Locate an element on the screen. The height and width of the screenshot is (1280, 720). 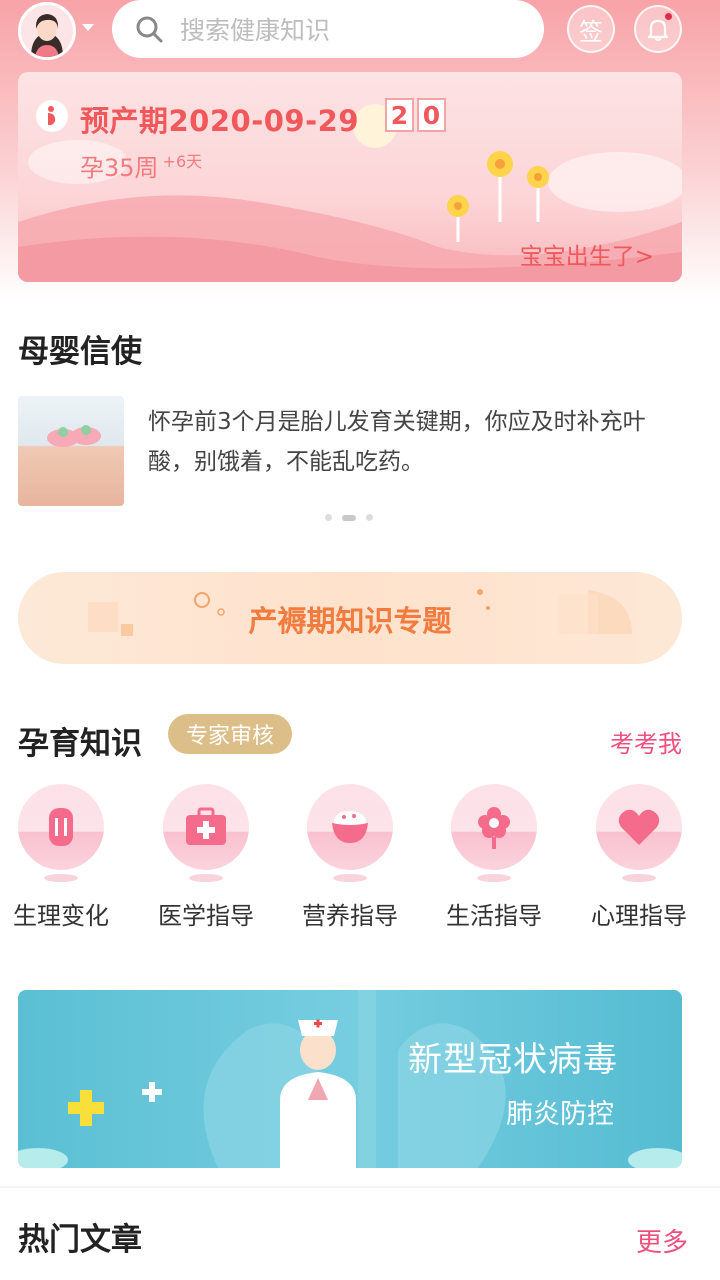
unread-dot is located at coordinates (668, 16).